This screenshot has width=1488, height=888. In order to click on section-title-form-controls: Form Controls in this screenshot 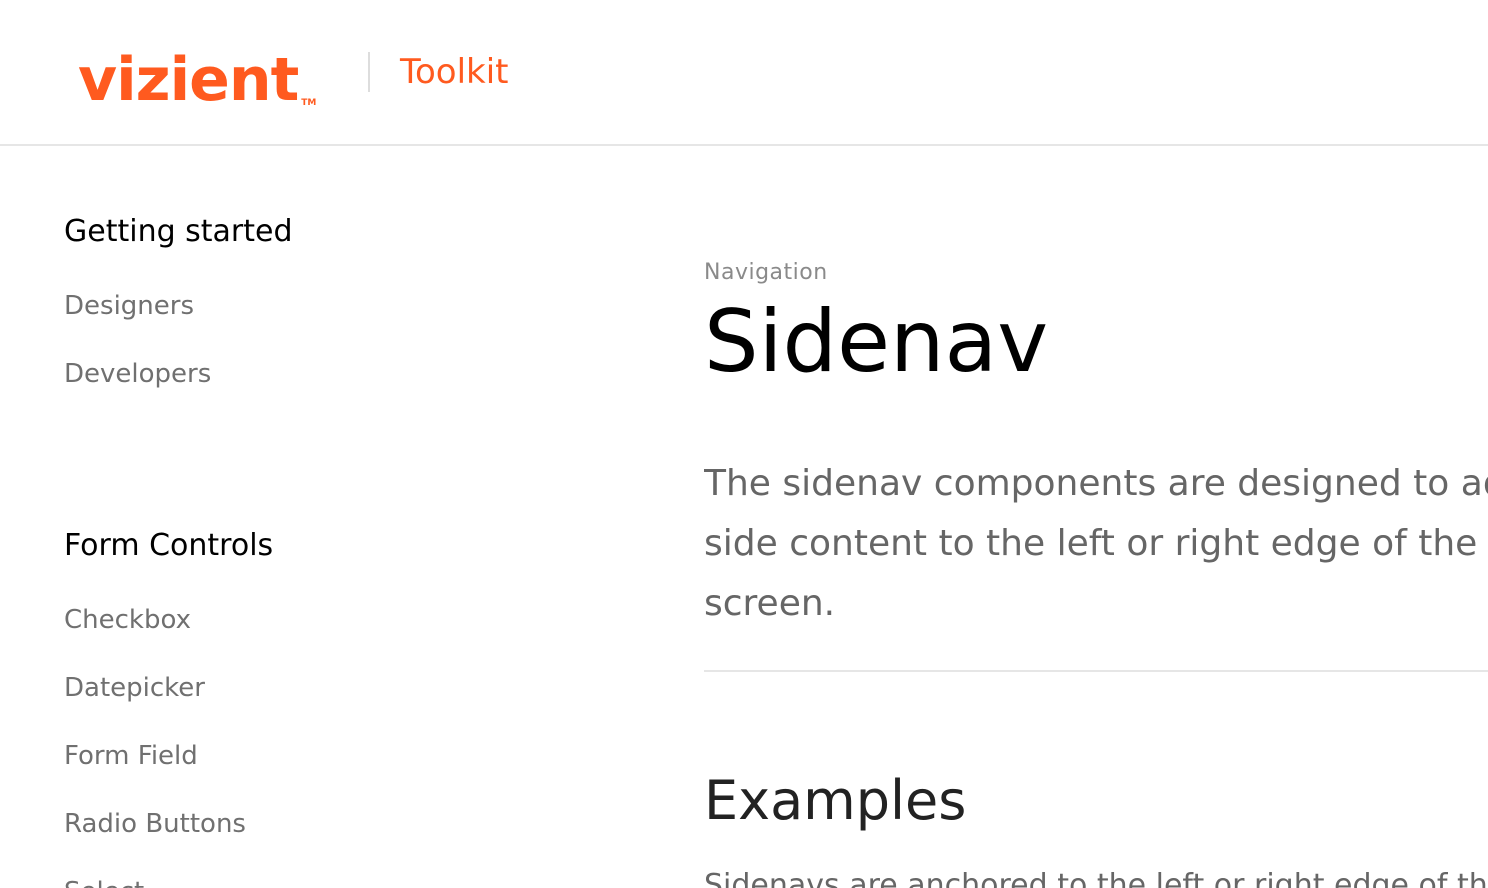, I will do `click(169, 545)`.